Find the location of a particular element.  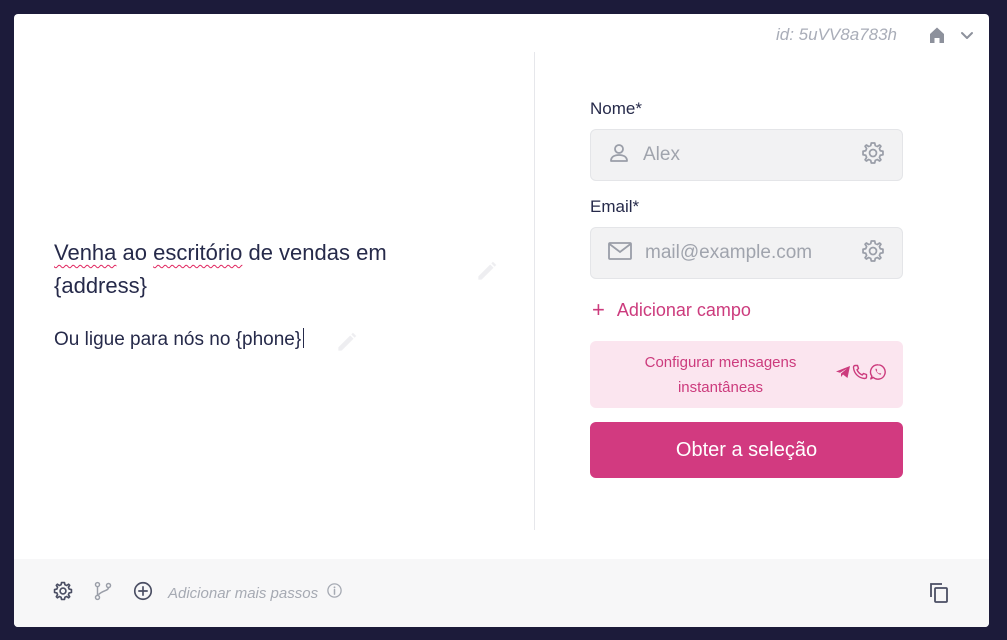

top-bar: id: 5uVV8a783h is located at coordinates (882, 35).